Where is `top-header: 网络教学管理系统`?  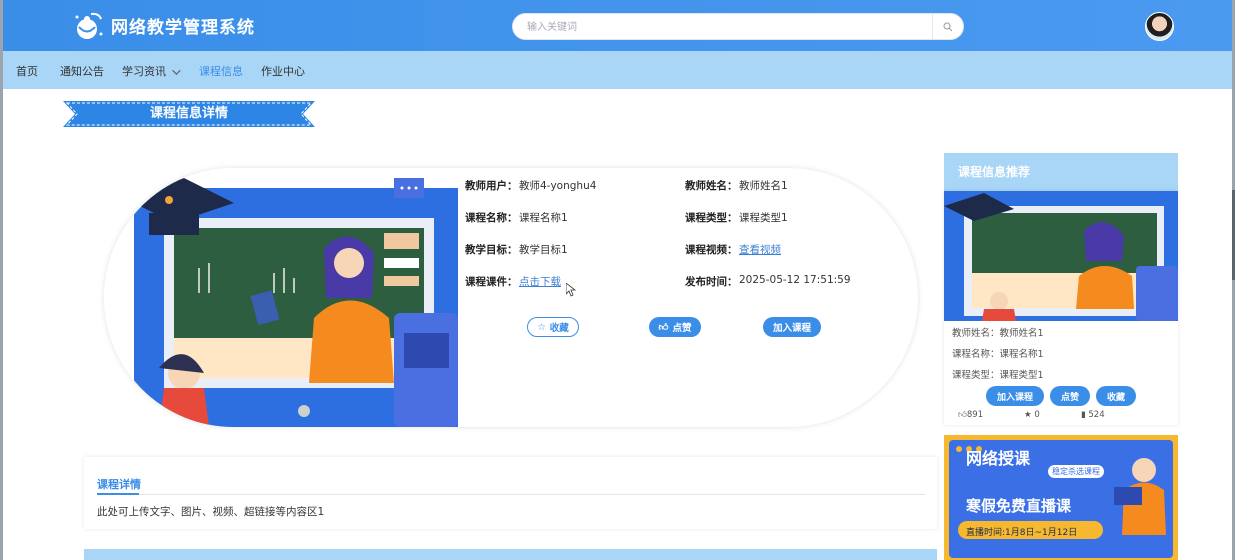 top-header: 网络教学管理系统 is located at coordinates (617, 25).